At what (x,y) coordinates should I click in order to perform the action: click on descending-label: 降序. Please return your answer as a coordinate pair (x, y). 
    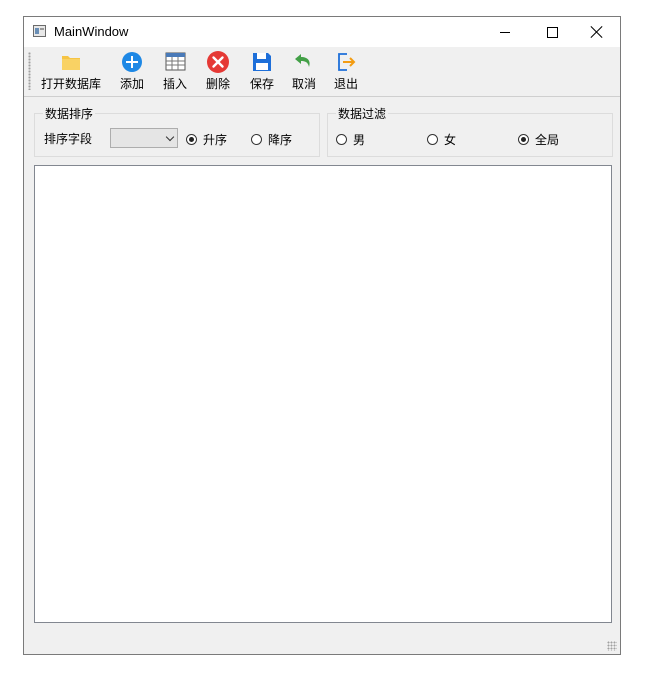
    Looking at the image, I should click on (280, 140).